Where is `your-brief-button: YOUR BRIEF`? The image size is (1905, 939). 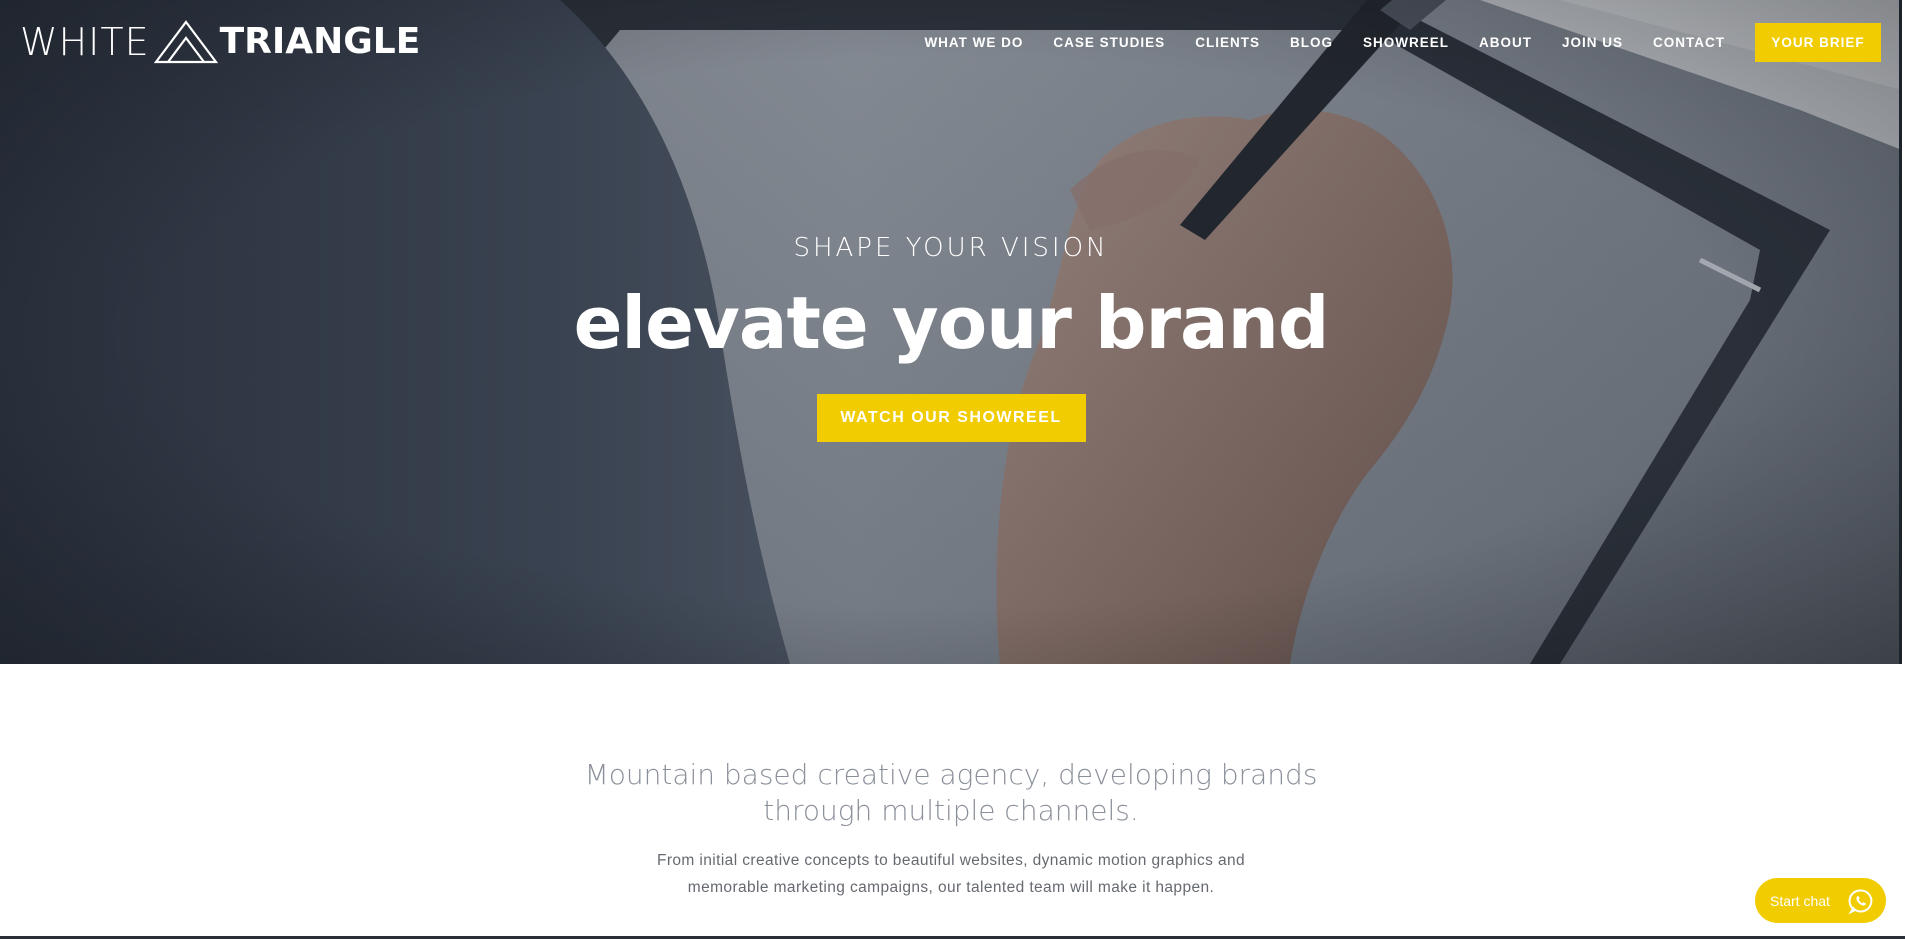 your-brief-button: YOUR BRIEF is located at coordinates (1818, 42).